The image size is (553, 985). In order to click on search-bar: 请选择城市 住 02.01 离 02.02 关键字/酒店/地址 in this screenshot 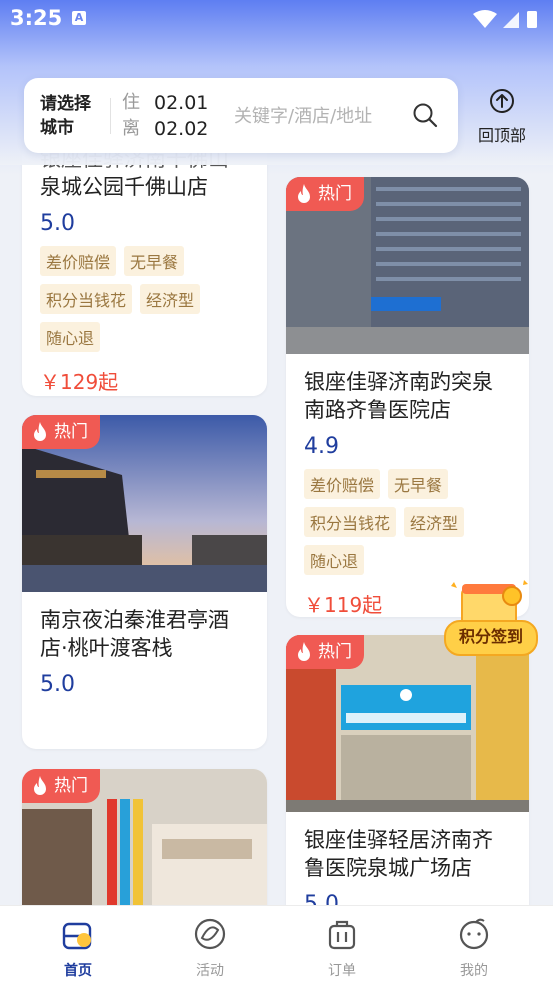, I will do `click(241, 115)`.